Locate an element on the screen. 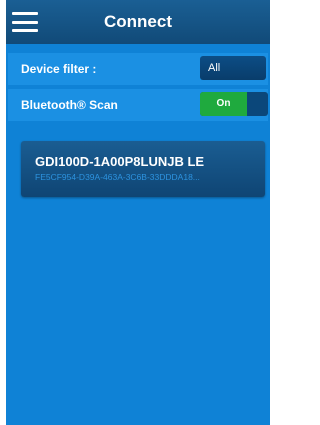 This screenshot has width=320, height=425. toggle-on-label: On is located at coordinates (223, 104).